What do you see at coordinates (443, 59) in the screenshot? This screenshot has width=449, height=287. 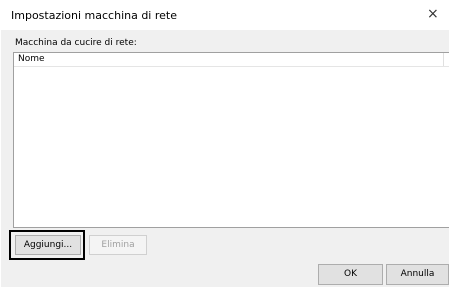 I see `column-divider` at bounding box center [443, 59].